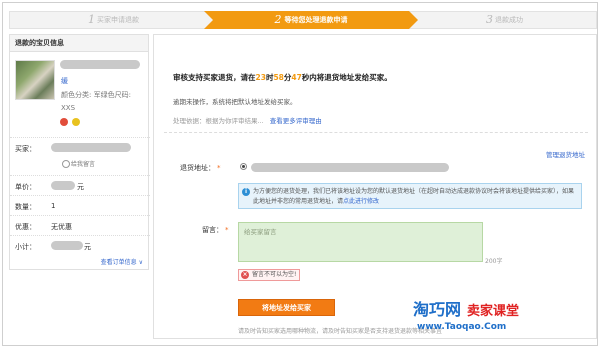 Image resolution: width=600 pixels, height=348 pixels. What do you see at coordinates (340, 331) in the screenshot?
I see `bottom-notice: 请及时告知买家选用哪种物流，请及时告知买家是否支持退货退款等相关事宜` at bounding box center [340, 331].